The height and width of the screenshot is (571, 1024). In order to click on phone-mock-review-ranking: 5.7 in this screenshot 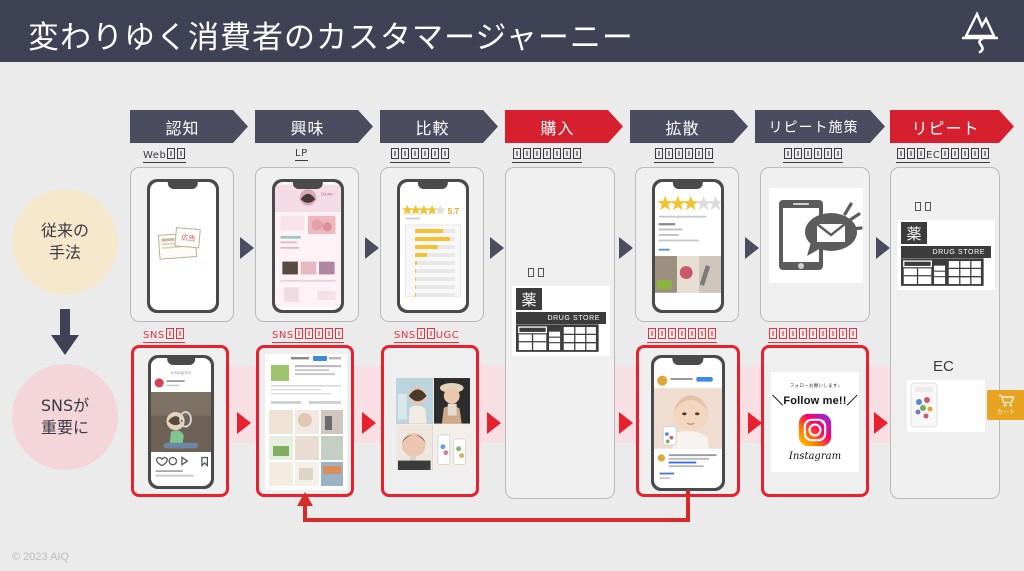, I will do `click(433, 246)`.